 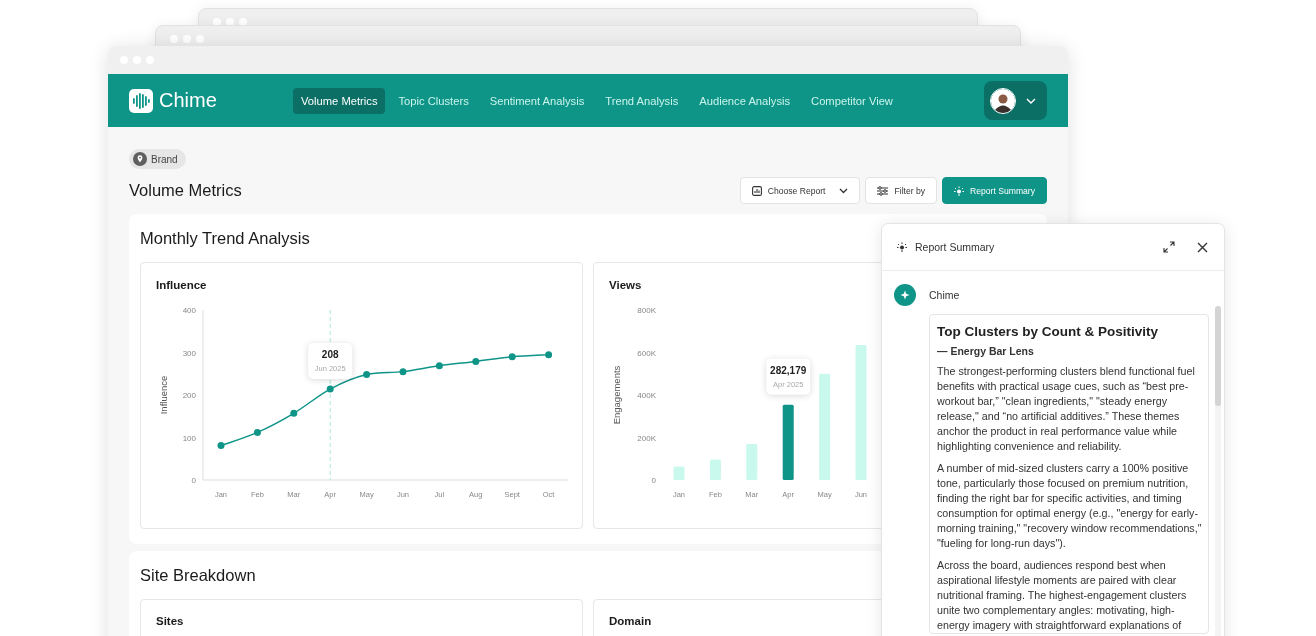 I want to click on sliders-icon, so click(x=883, y=190).